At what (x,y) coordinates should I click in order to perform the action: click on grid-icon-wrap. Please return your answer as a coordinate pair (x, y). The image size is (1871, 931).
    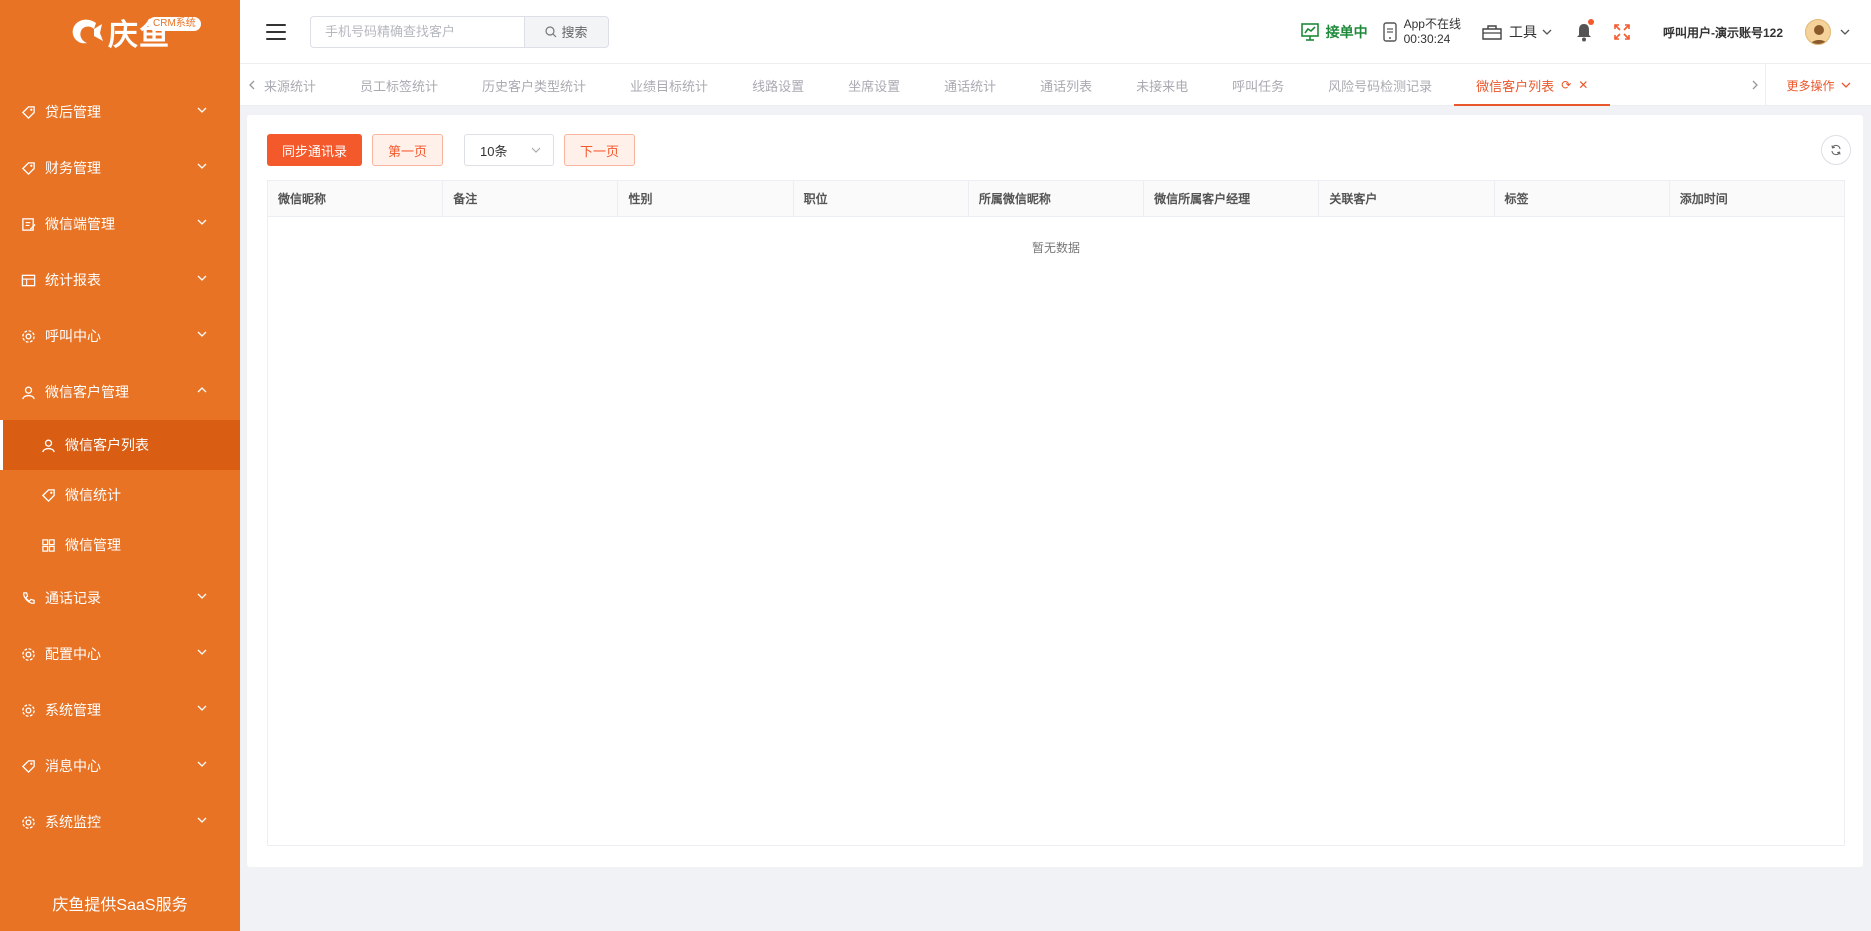
    Looking at the image, I should click on (48, 545).